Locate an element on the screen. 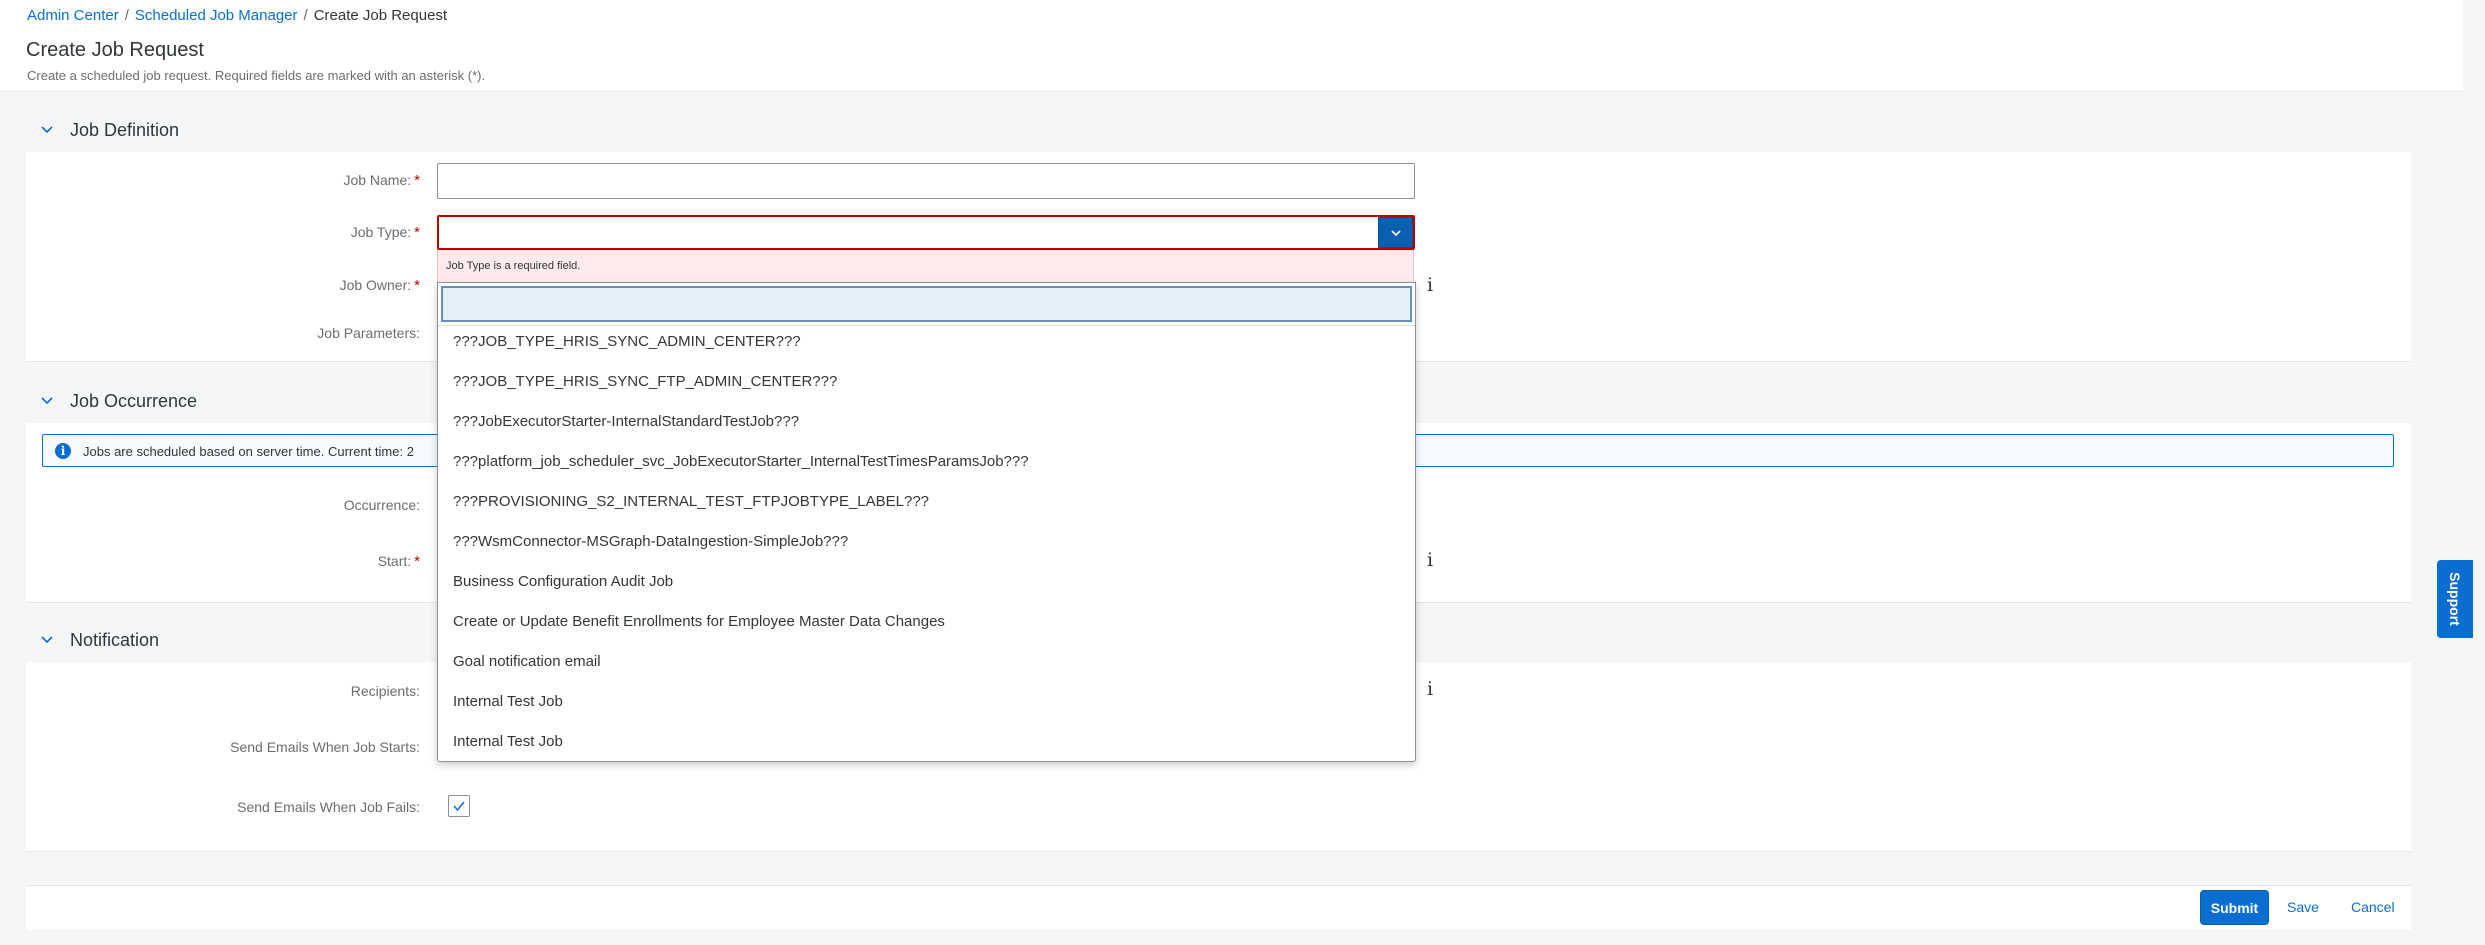 The width and height of the screenshot is (2485, 945). job-type-error-message: Job Type is a required field. is located at coordinates (925, 266).